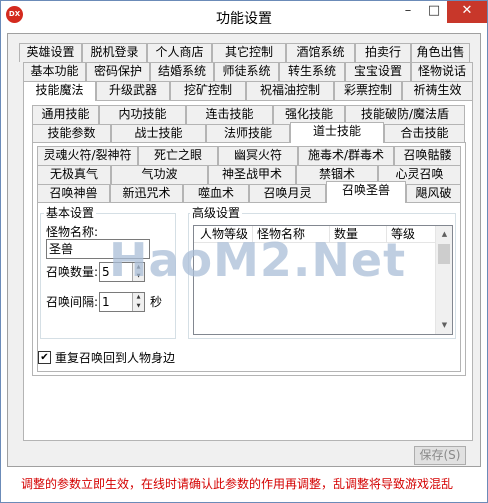 This screenshot has height=503, width=488. What do you see at coordinates (444, 254) in the screenshot?
I see `scrollbar-thumb` at bounding box center [444, 254].